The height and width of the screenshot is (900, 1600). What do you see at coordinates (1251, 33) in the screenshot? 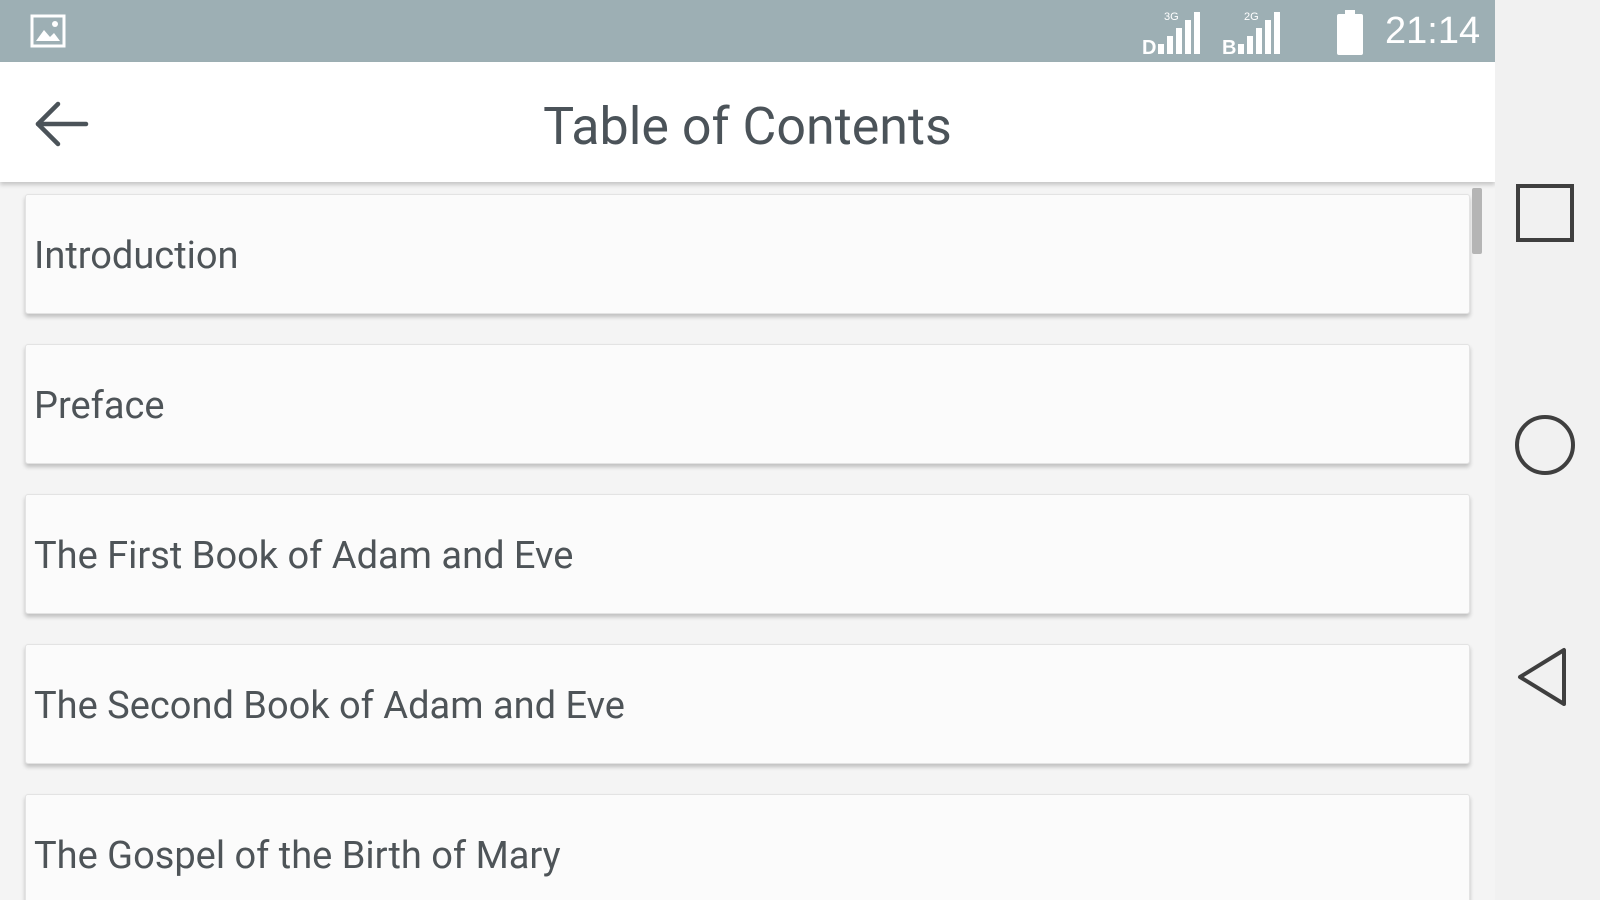
I see `signal-2g-icon: 2G B` at bounding box center [1251, 33].